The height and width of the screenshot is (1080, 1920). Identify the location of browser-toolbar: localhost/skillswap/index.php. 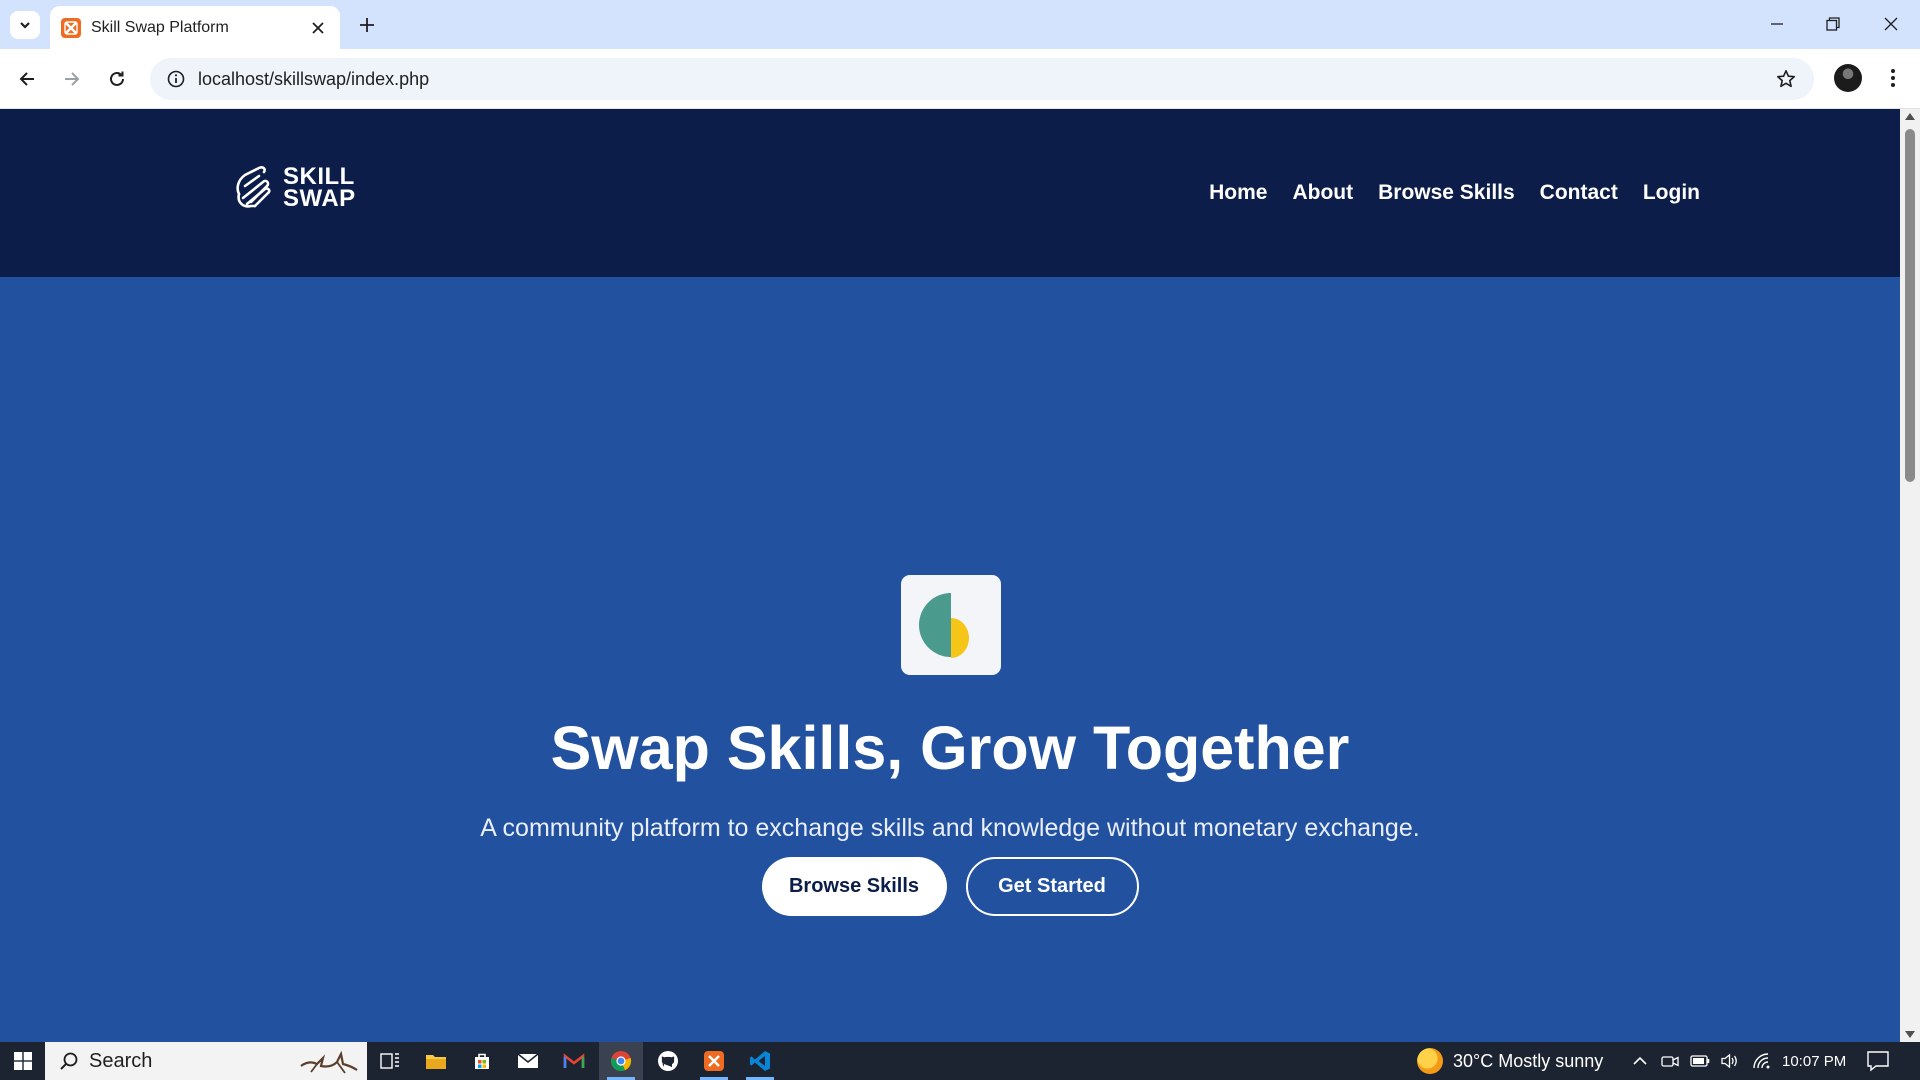
(960, 79).